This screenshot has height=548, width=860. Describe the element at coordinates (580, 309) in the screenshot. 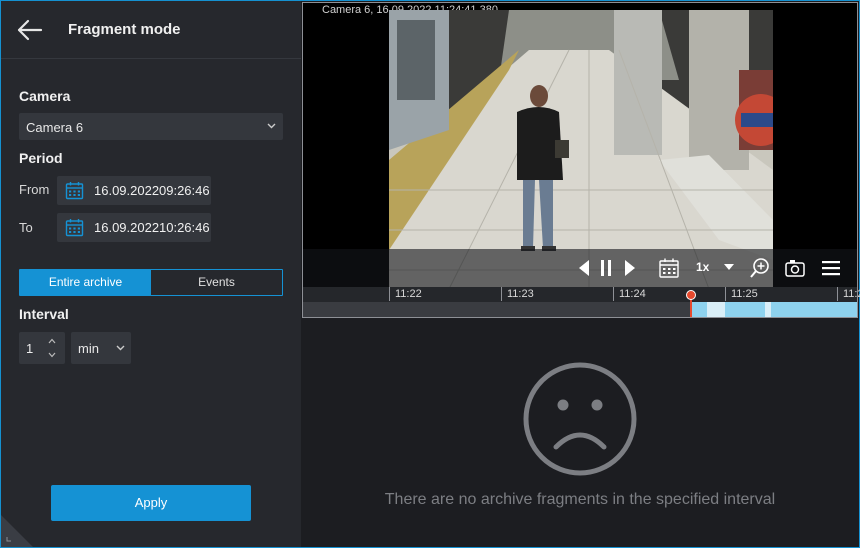

I see `timeline-track` at that location.